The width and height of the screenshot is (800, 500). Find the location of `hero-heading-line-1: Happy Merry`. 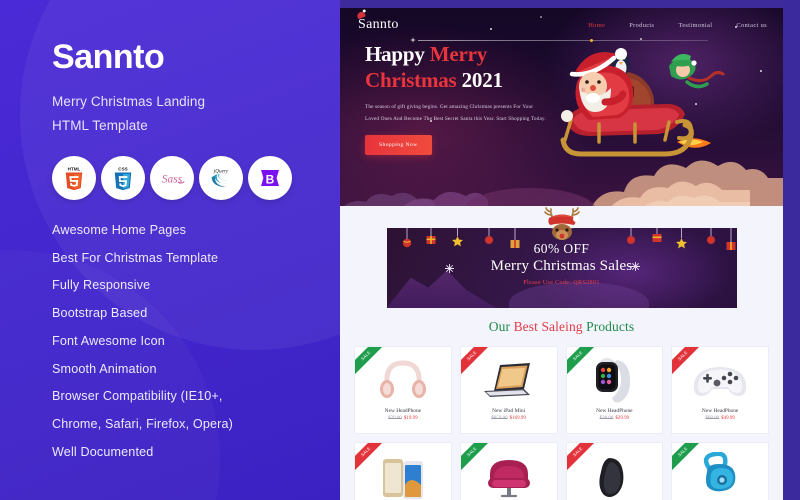

hero-heading-line-1: Happy Merry is located at coordinates (482, 54).